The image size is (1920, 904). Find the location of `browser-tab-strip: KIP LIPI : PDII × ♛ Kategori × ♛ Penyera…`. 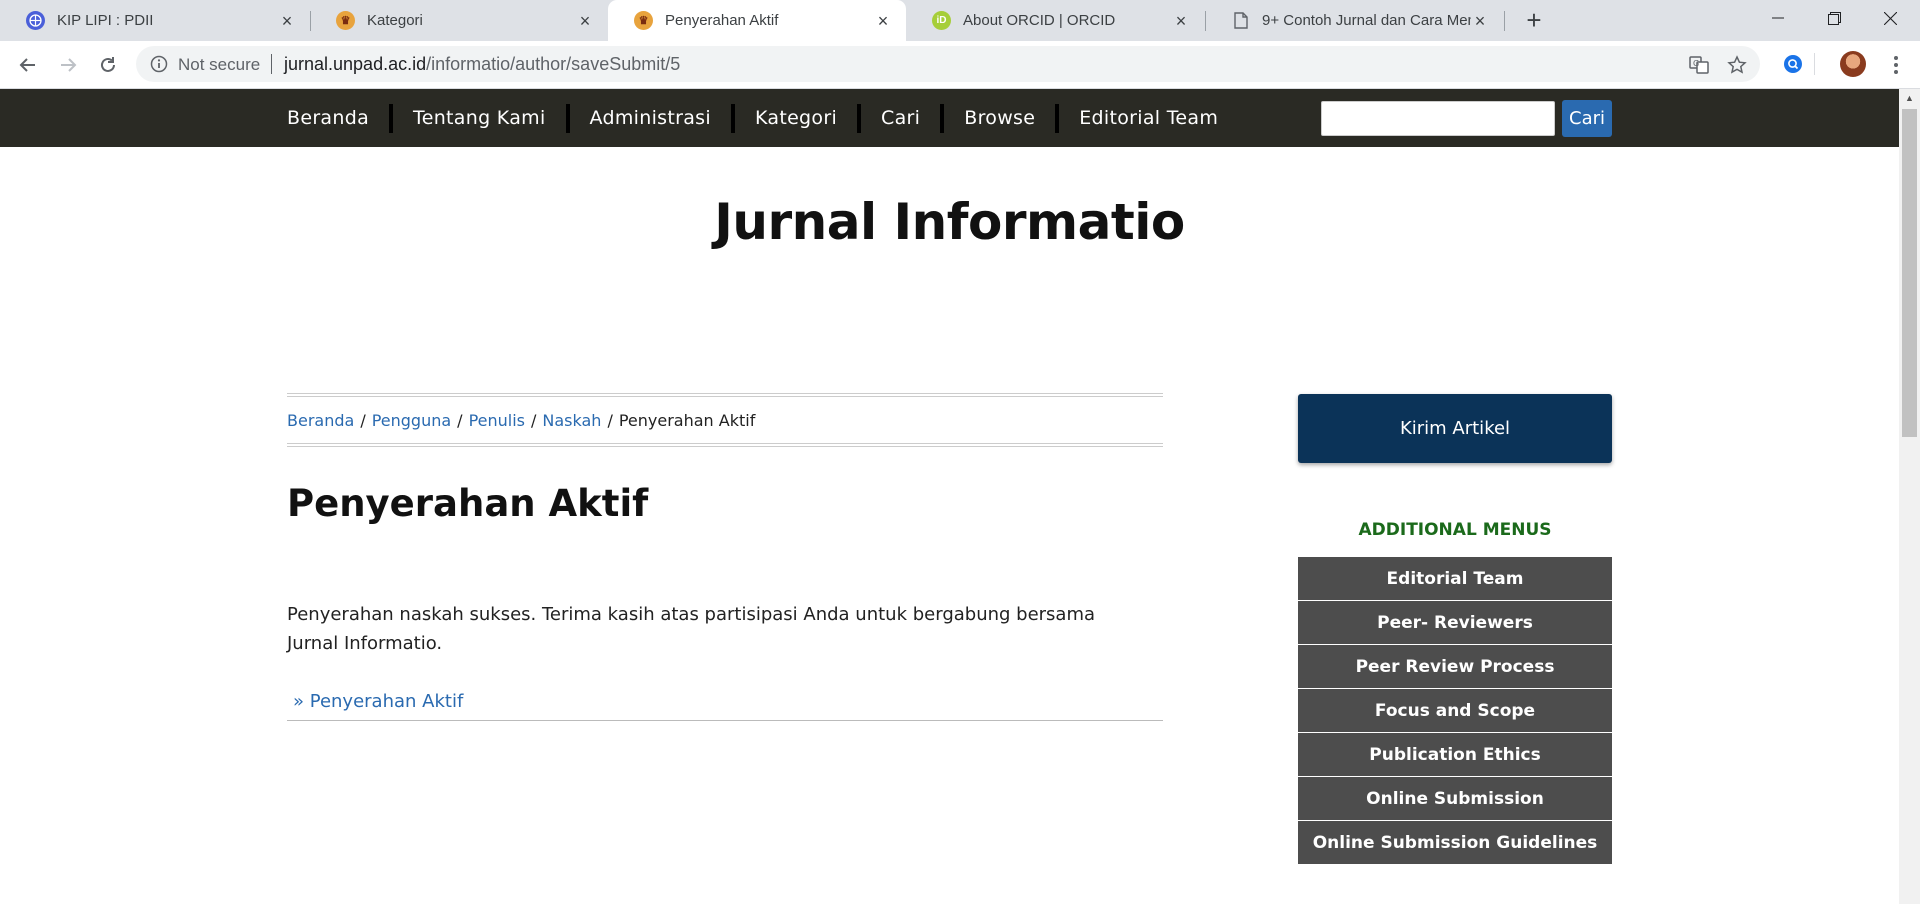

browser-tab-strip: KIP LIPI : PDII × ♛ Kategori × ♛ Penyera… is located at coordinates (960, 20).